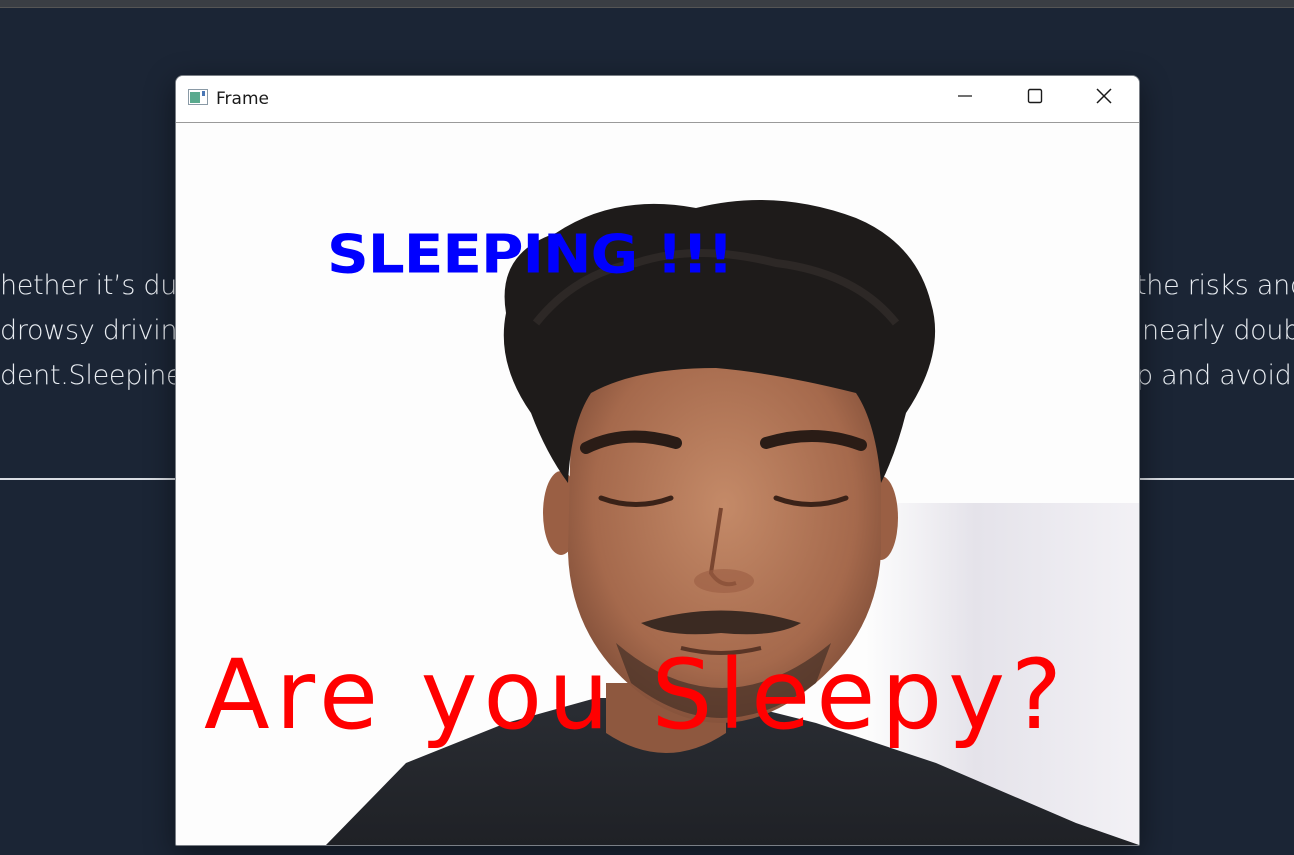  What do you see at coordinates (101, 330) in the screenshot?
I see `background-text-line-2-left: drowsy driving.` at bounding box center [101, 330].